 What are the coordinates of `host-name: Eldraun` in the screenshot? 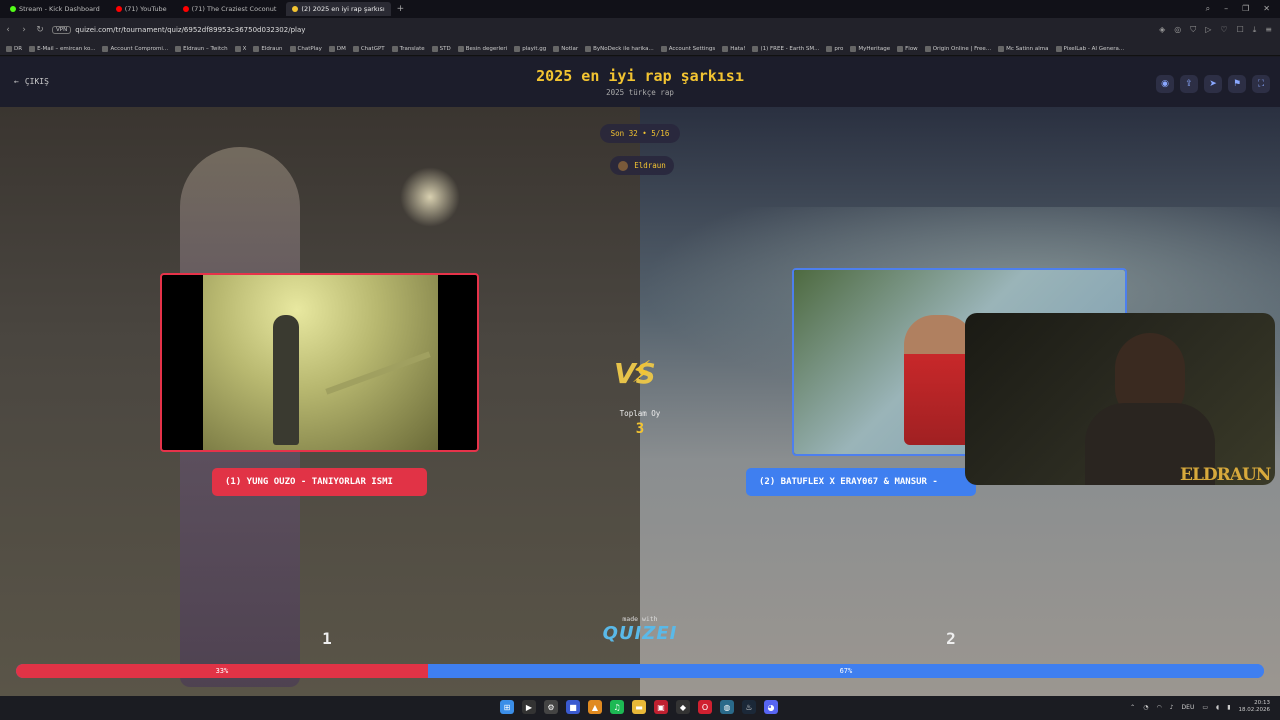 It's located at (650, 165).